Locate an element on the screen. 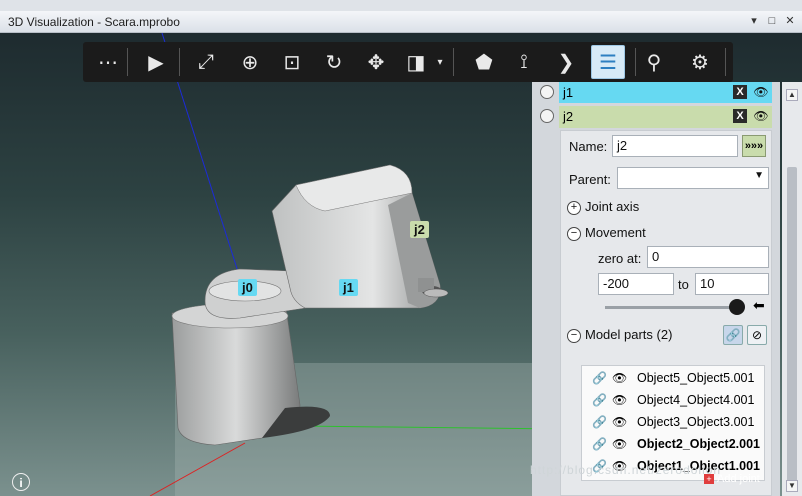 This screenshot has width=802, height=496. movement-slider-handle is located at coordinates (737, 307).